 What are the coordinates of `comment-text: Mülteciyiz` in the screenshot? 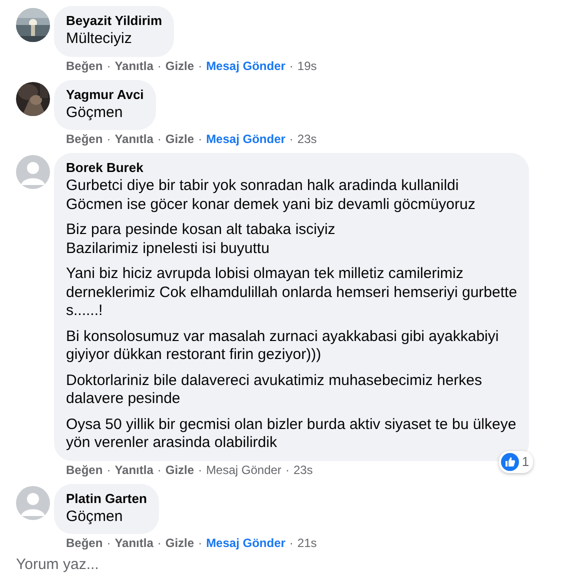 It's located at (99, 39).